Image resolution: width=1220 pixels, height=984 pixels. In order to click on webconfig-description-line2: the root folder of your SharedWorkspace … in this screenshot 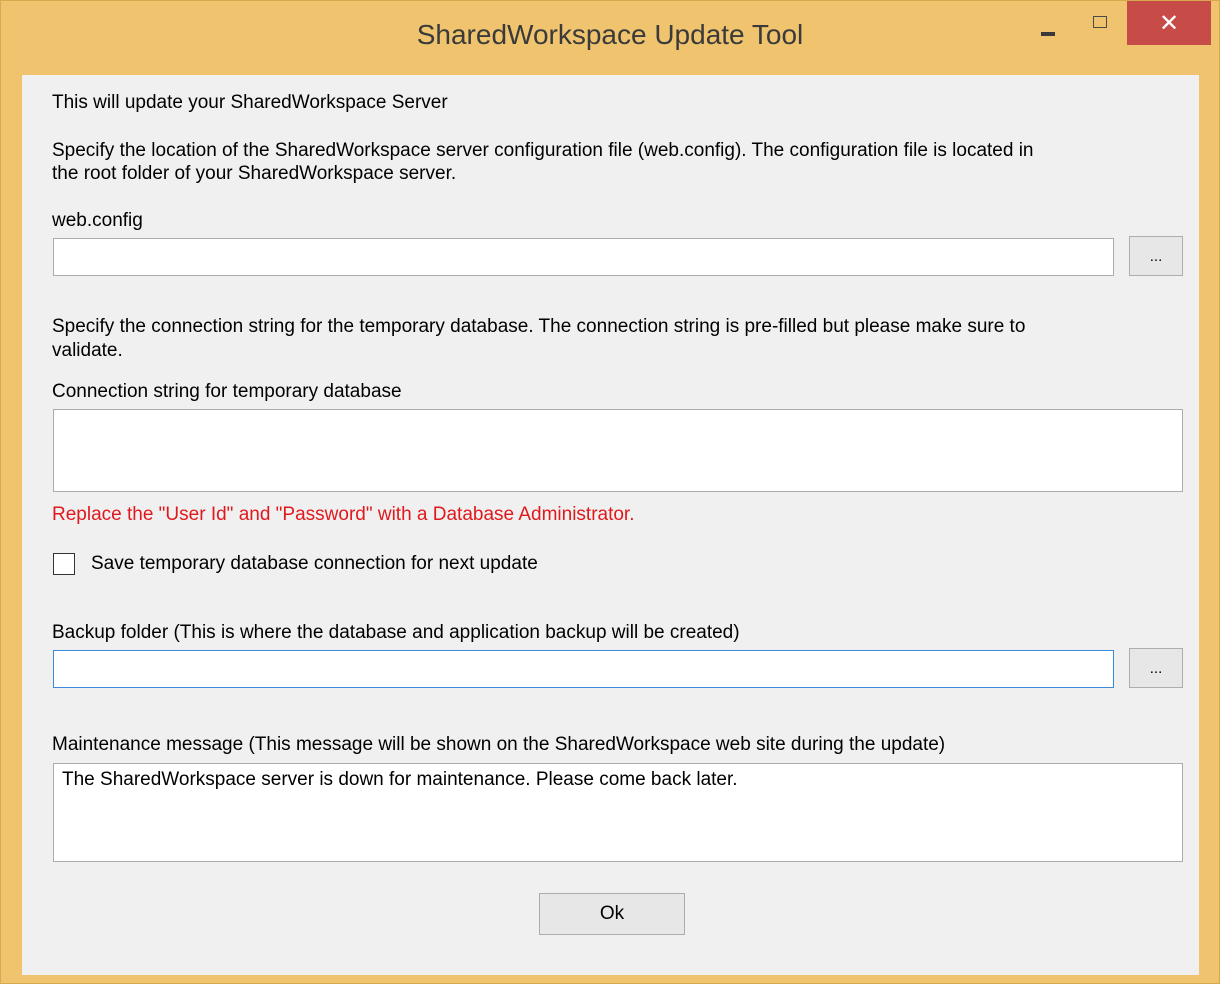, I will do `click(254, 173)`.